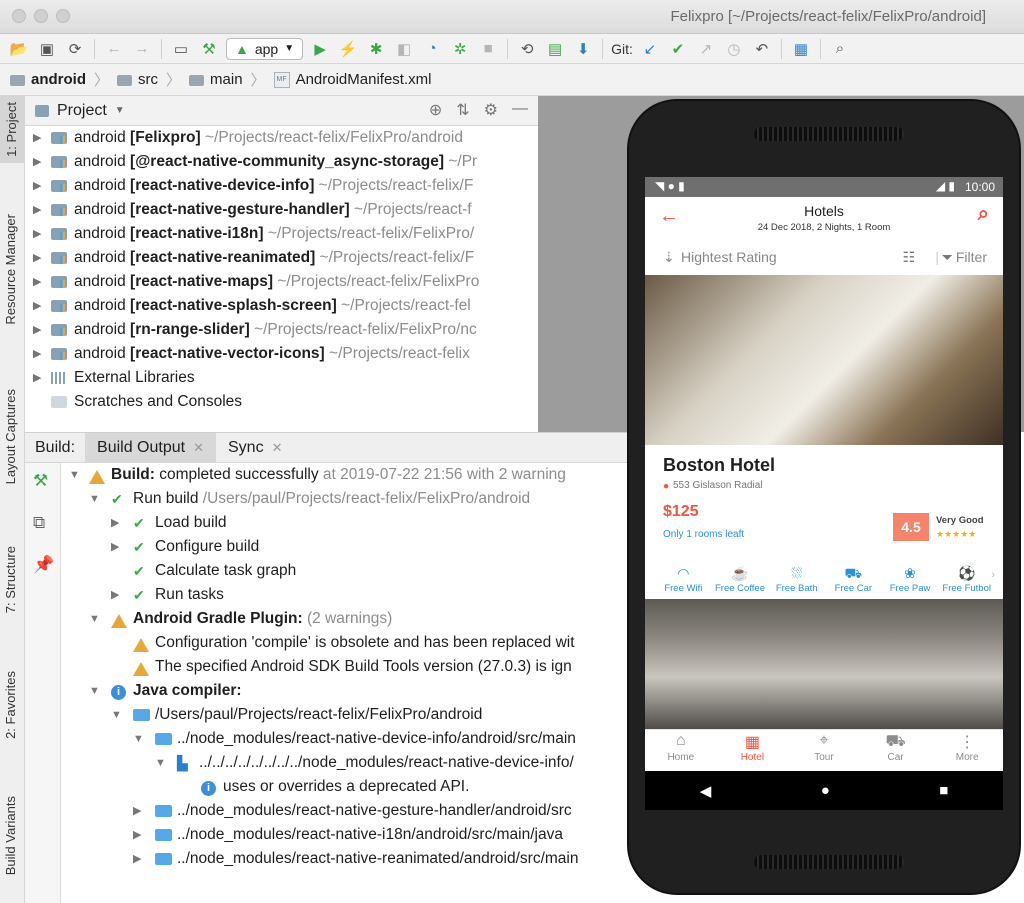 Image resolution: width=1024 pixels, height=903 pixels. What do you see at coordinates (142, 49) in the screenshot?
I see `forward-icon: →` at bounding box center [142, 49].